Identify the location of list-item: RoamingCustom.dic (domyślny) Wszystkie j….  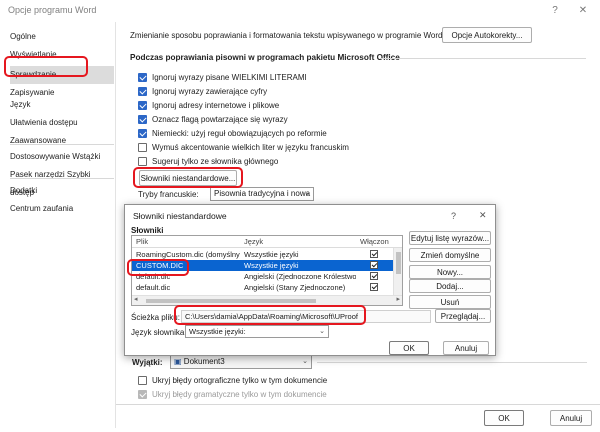
(267, 254).